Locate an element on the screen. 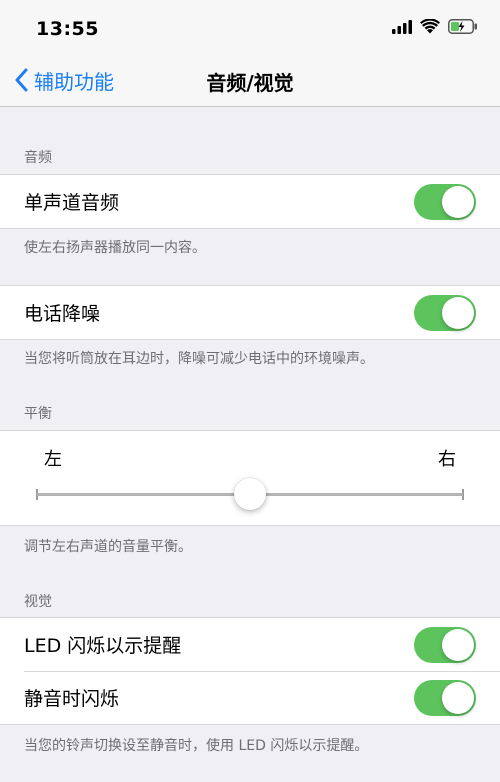 This screenshot has width=500, height=782. row-mono-audio: 单声道音频 is located at coordinates (250, 201).